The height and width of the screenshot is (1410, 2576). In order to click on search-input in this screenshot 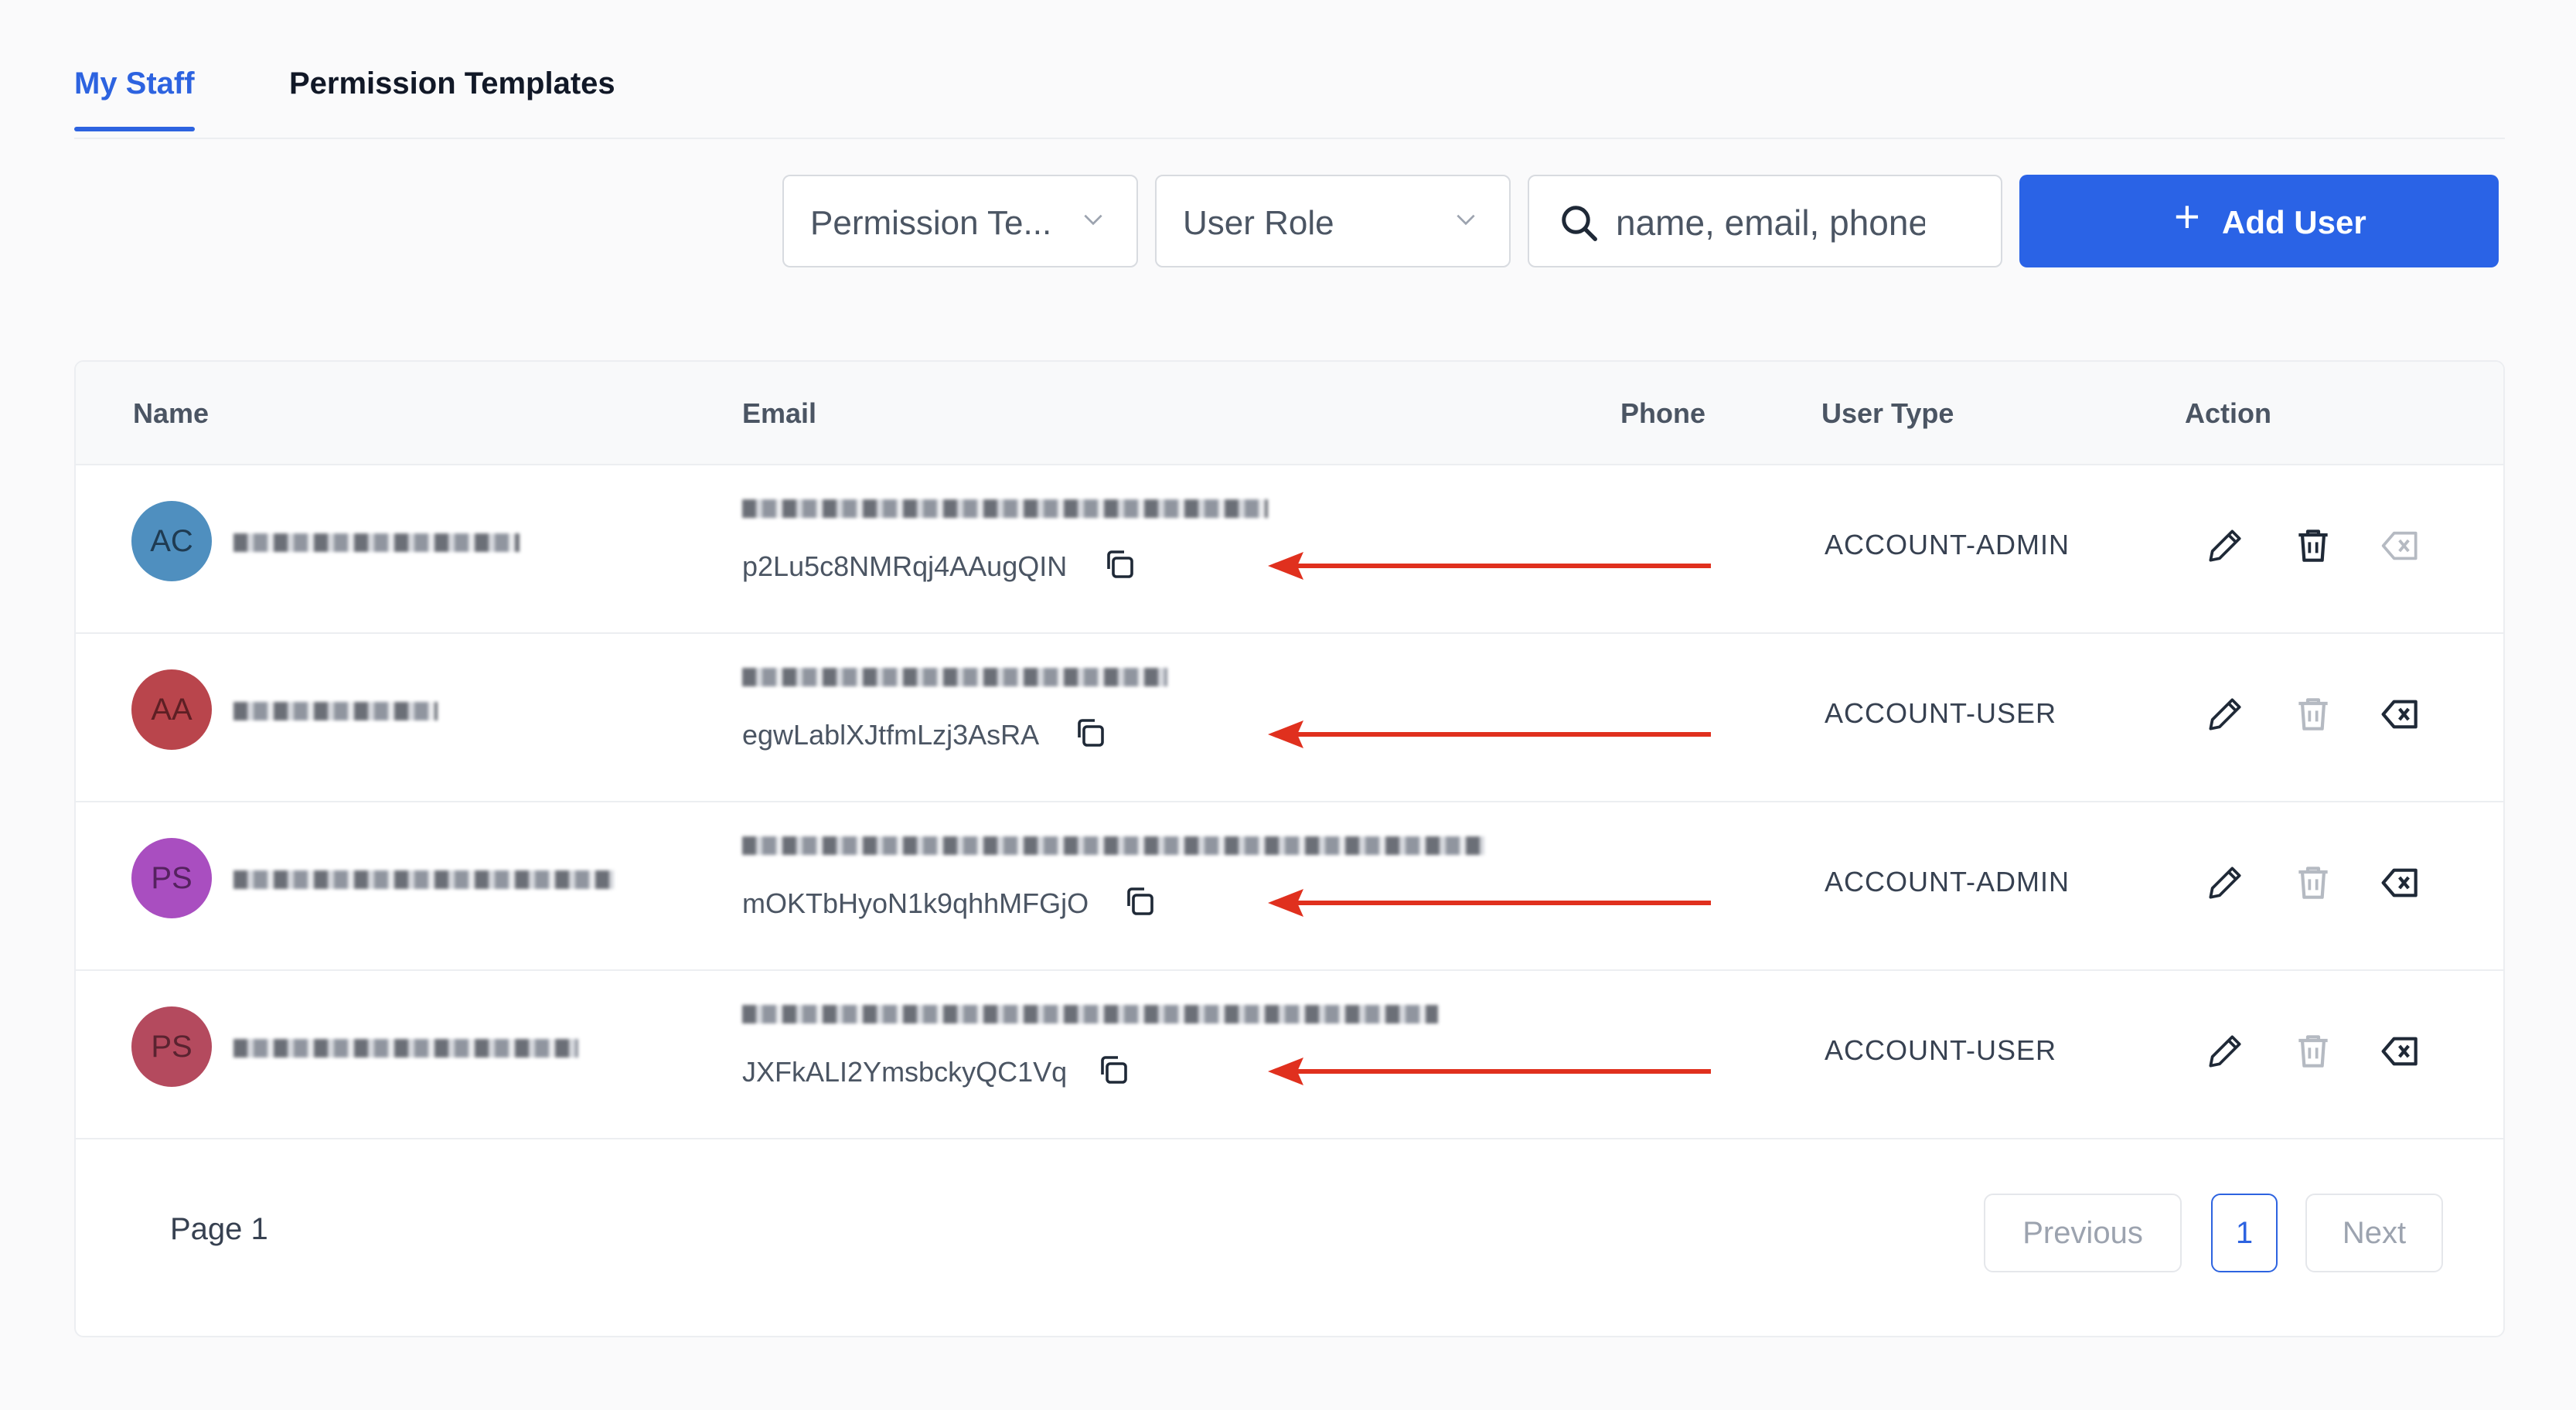, I will do `click(1770, 222)`.